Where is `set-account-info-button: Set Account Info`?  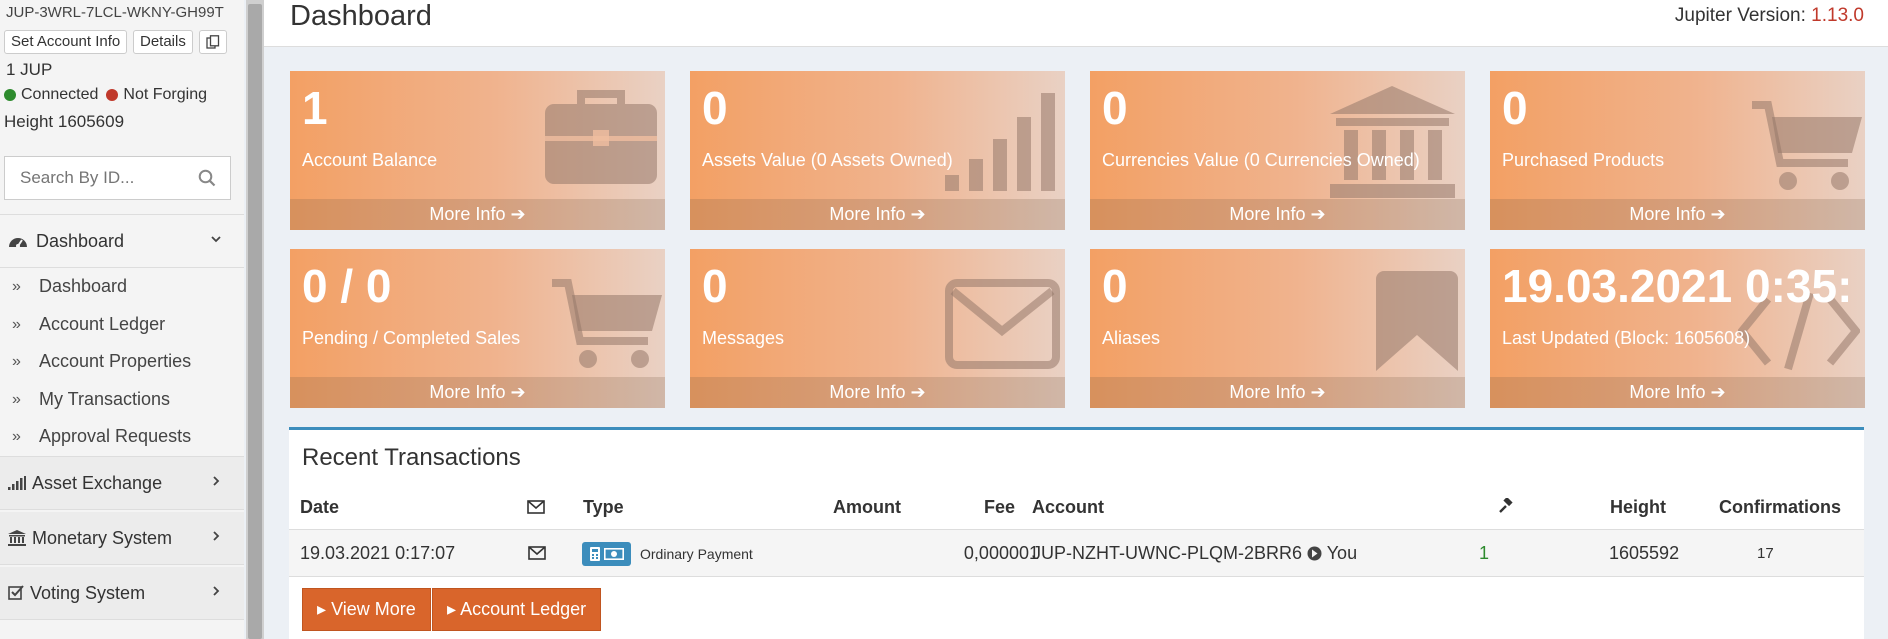
set-account-info-button: Set Account Info is located at coordinates (66, 42).